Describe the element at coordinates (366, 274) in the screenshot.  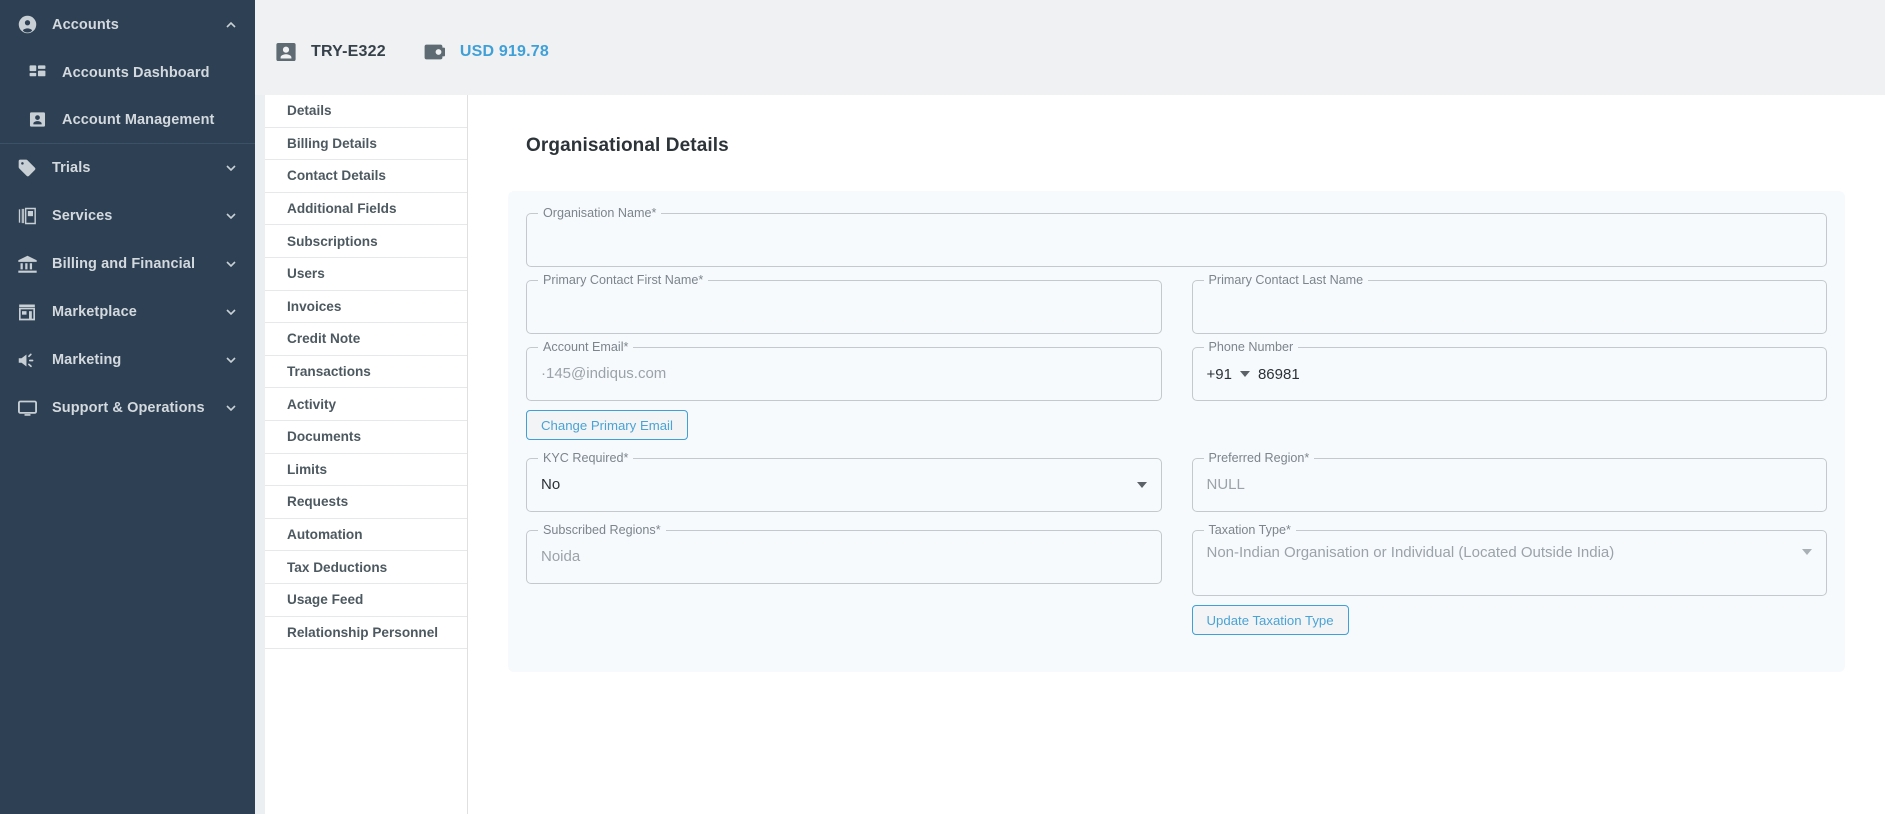
I see `subnav-item-users: Users` at that location.